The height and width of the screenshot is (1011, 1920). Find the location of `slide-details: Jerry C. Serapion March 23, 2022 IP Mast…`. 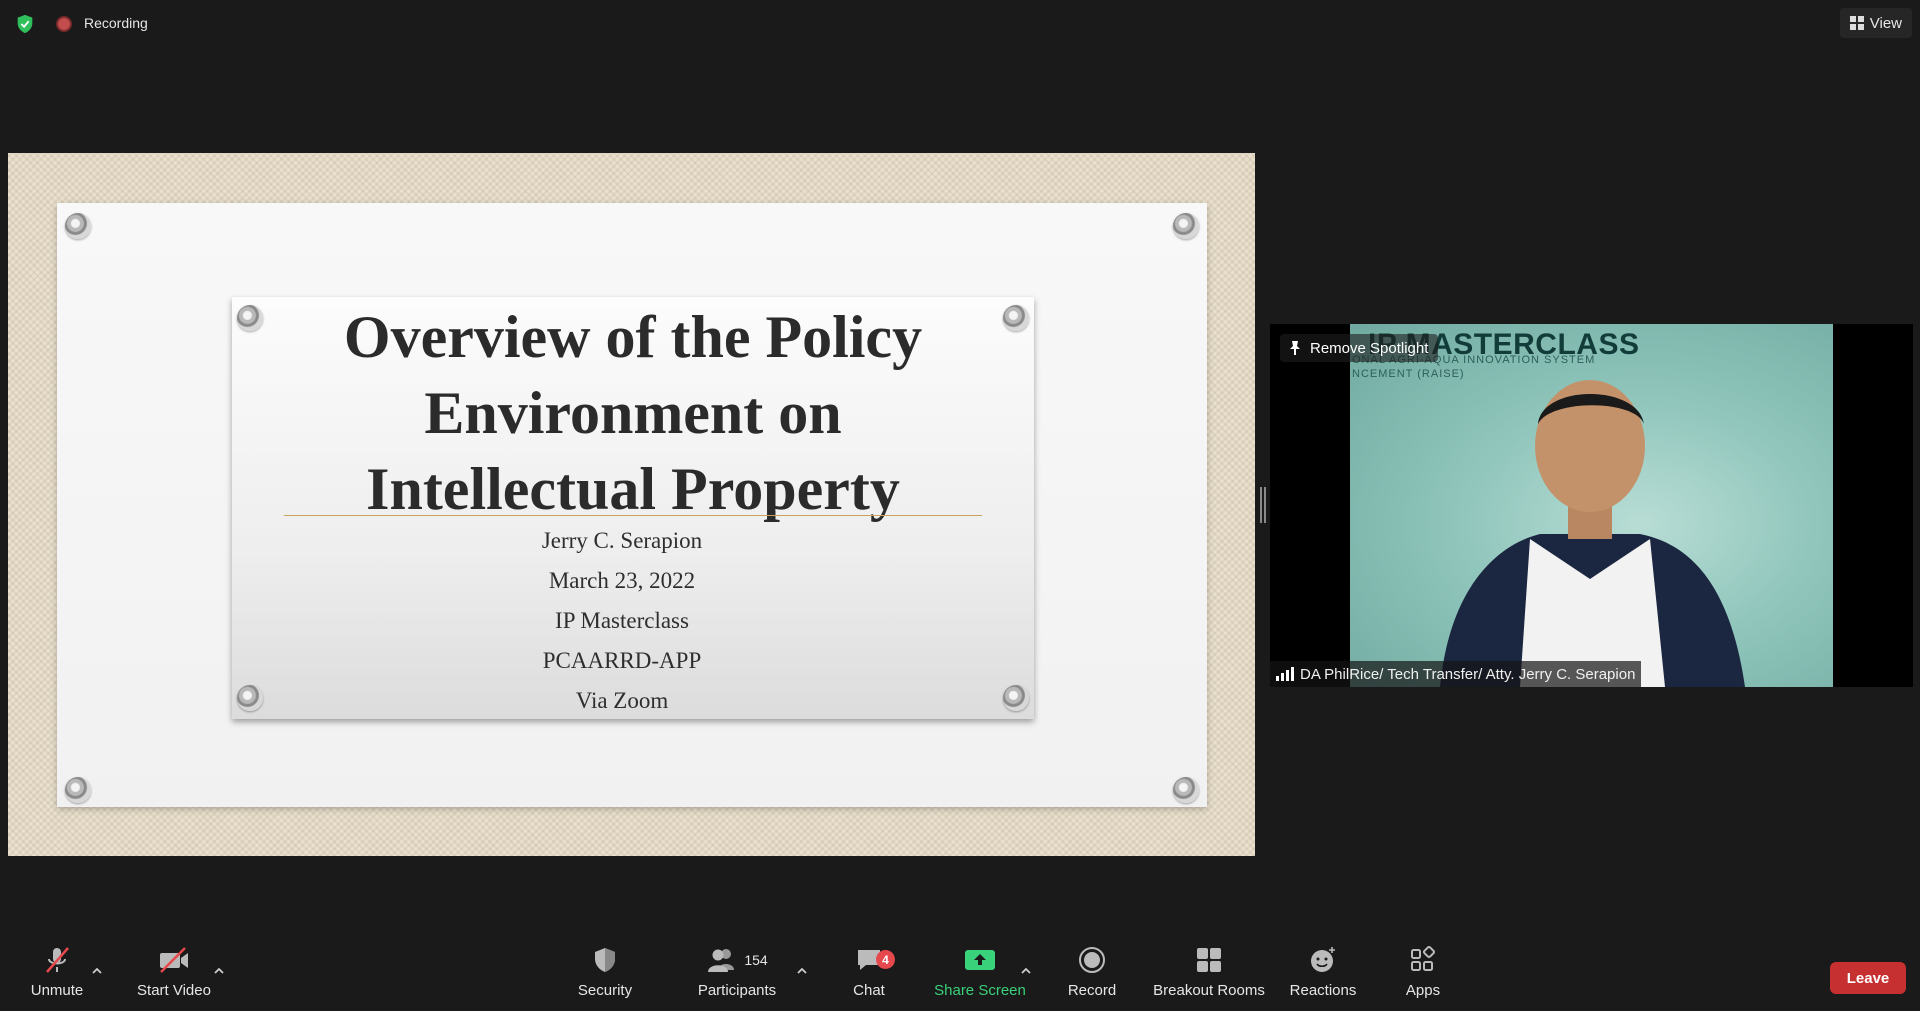

slide-details: Jerry C. Serapion March 23, 2022 IP Mast… is located at coordinates (622, 621).